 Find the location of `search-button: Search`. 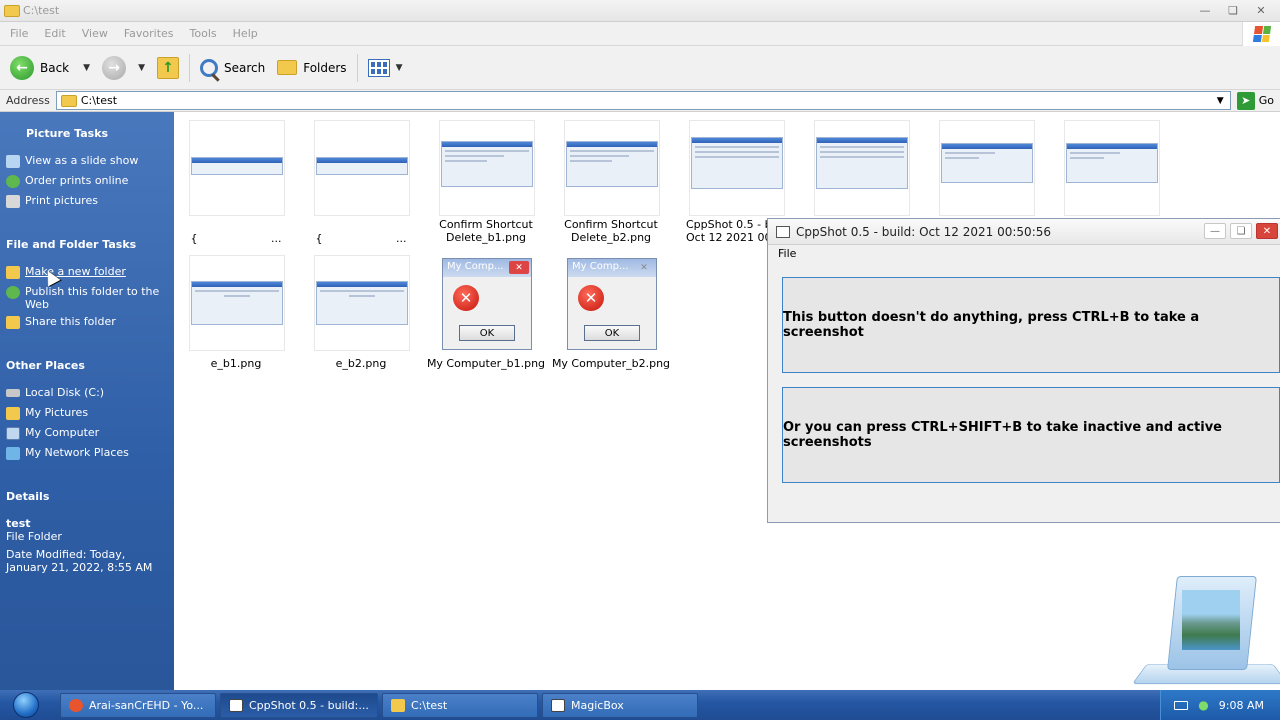

search-button: Search is located at coordinates (232, 68).